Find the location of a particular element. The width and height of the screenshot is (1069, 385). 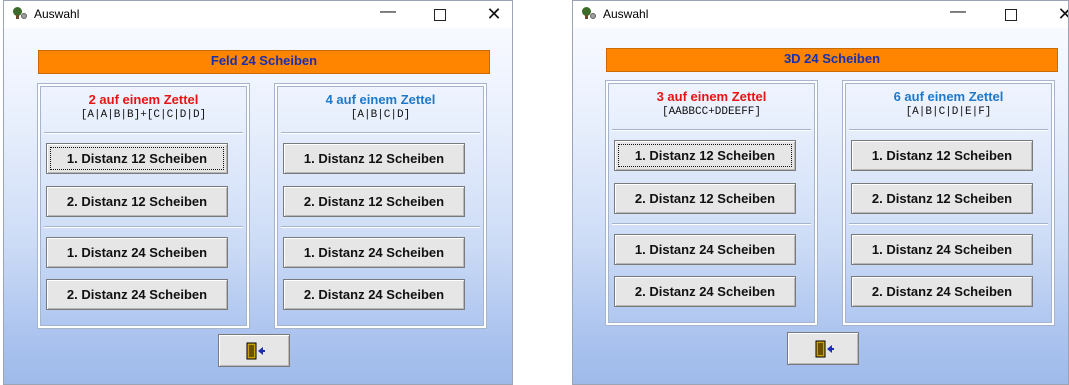

banner: 3D 24 Scheiben is located at coordinates (832, 60).